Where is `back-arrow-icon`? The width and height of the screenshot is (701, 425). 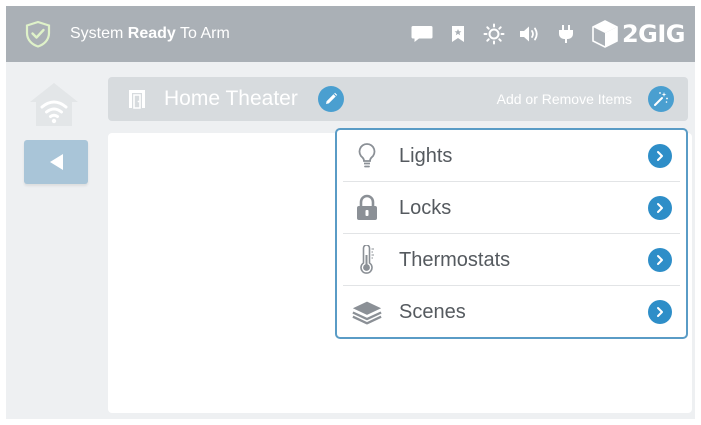 back-arrow-icon is located at coordinates (56, 162).